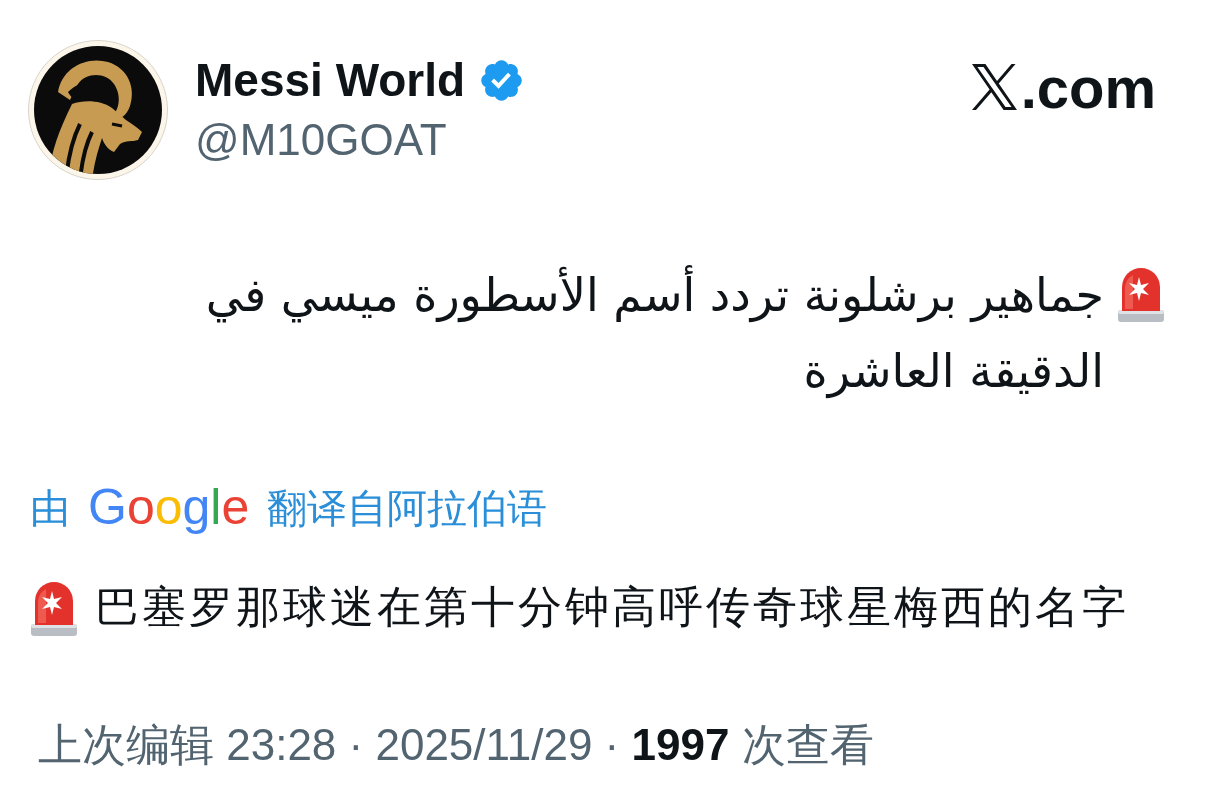 The height and width of the screenshot is (799, 1206). What do you see at coordinates (612, 607) in the screenshot?
I see `translated-text: 巴塞罗那球迷在第十分钟高呼传奇球星梅西的名字` at bounding box center [612, 607].